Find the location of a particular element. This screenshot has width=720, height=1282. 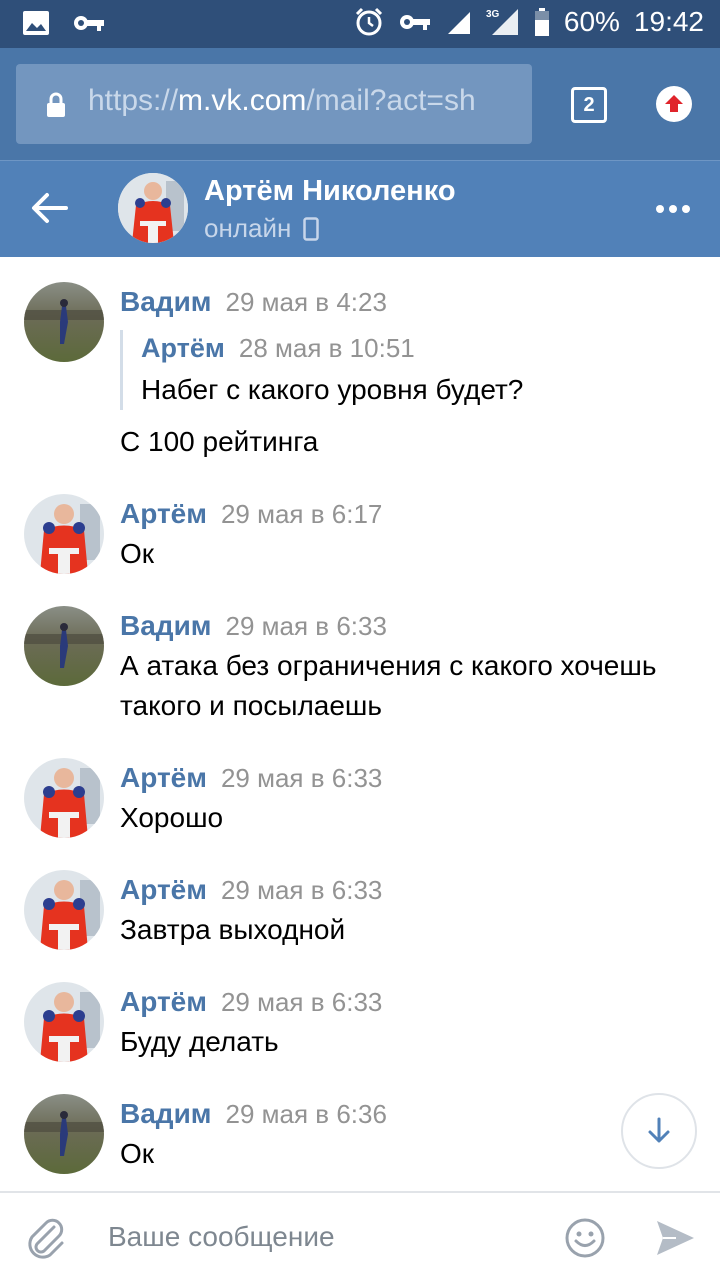

scroll-down-button is located at coordinates (659, 1131).